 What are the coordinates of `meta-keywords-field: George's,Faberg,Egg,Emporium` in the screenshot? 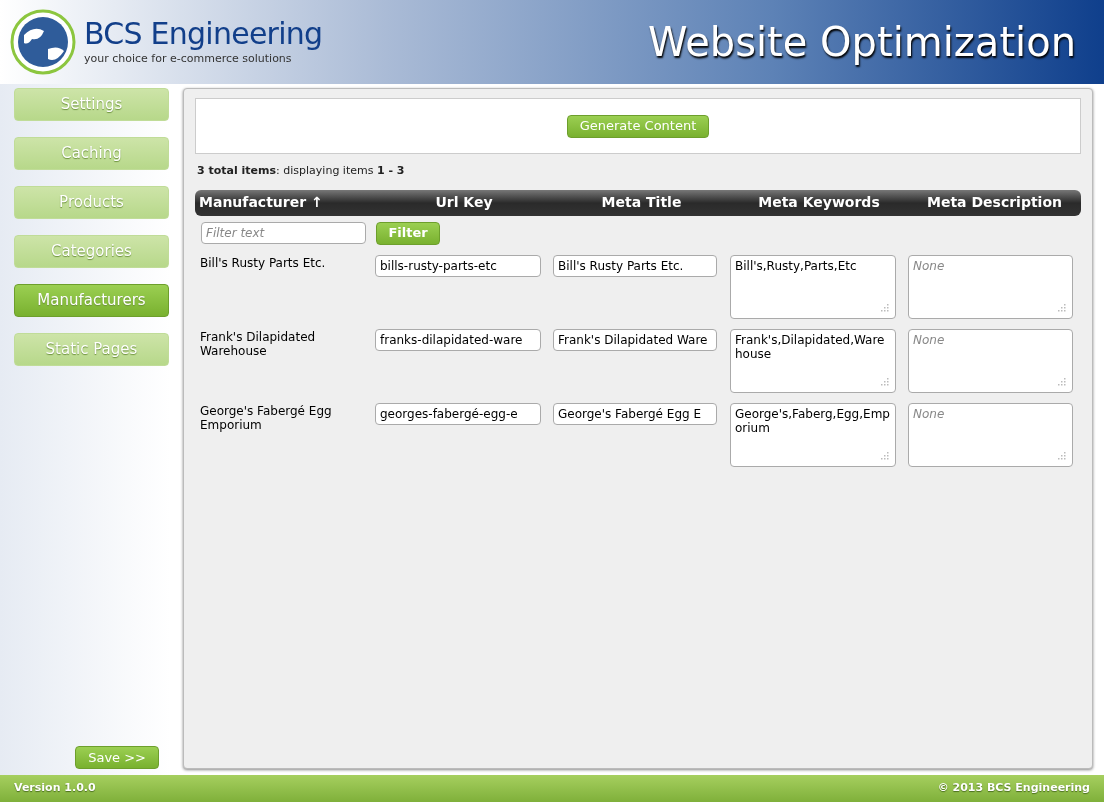 It's located at (813, 434).